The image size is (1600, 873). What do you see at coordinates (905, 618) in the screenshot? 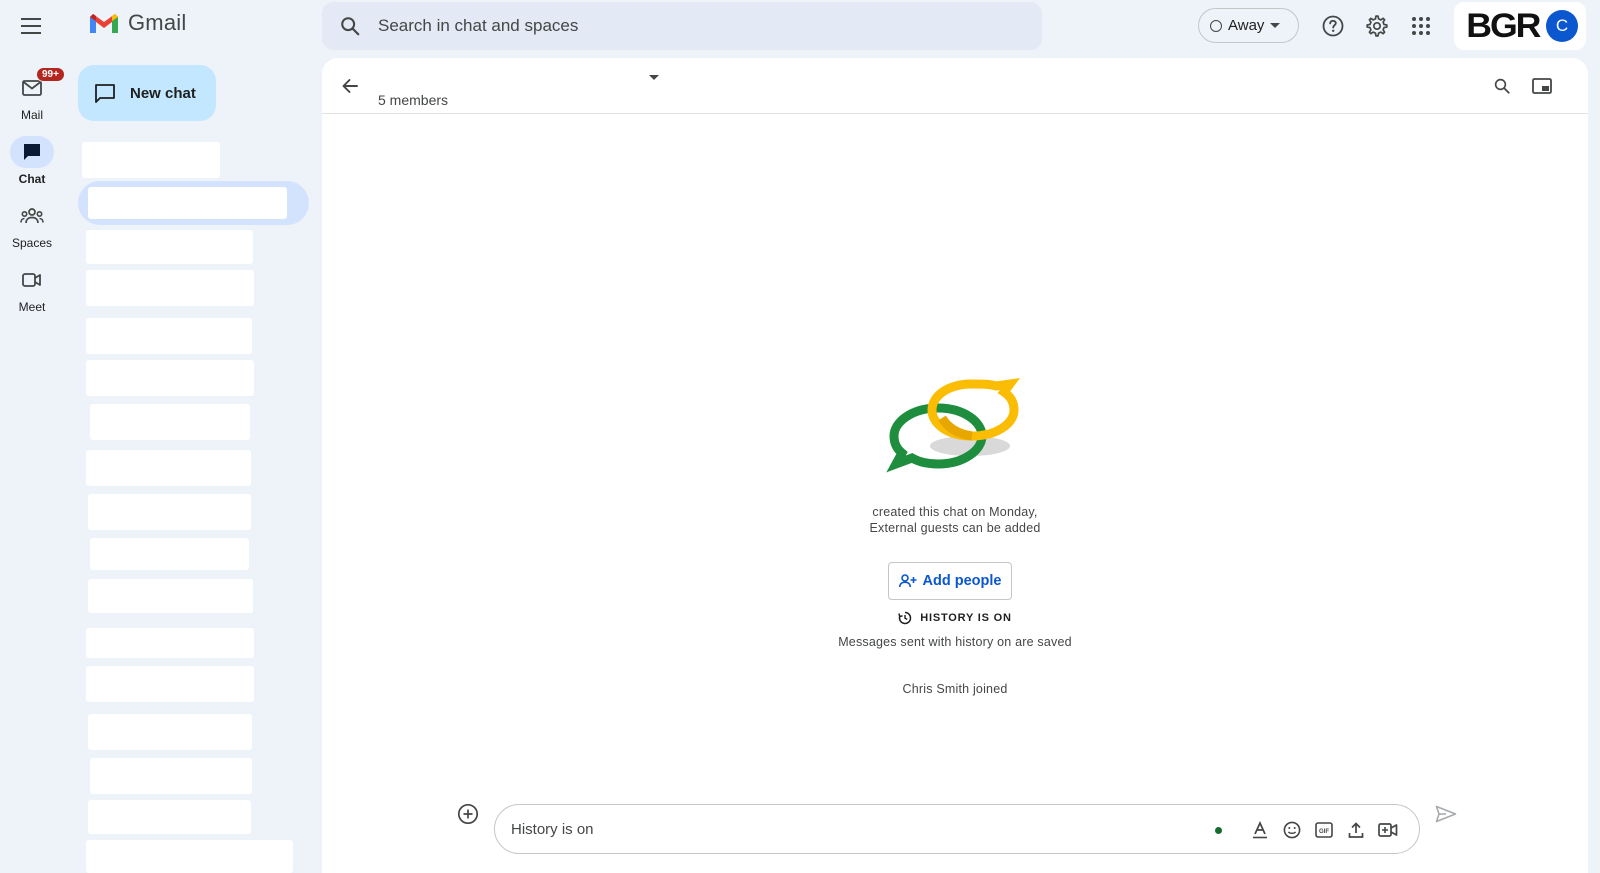
I see `history-icon` at bounding box center [905, 618].